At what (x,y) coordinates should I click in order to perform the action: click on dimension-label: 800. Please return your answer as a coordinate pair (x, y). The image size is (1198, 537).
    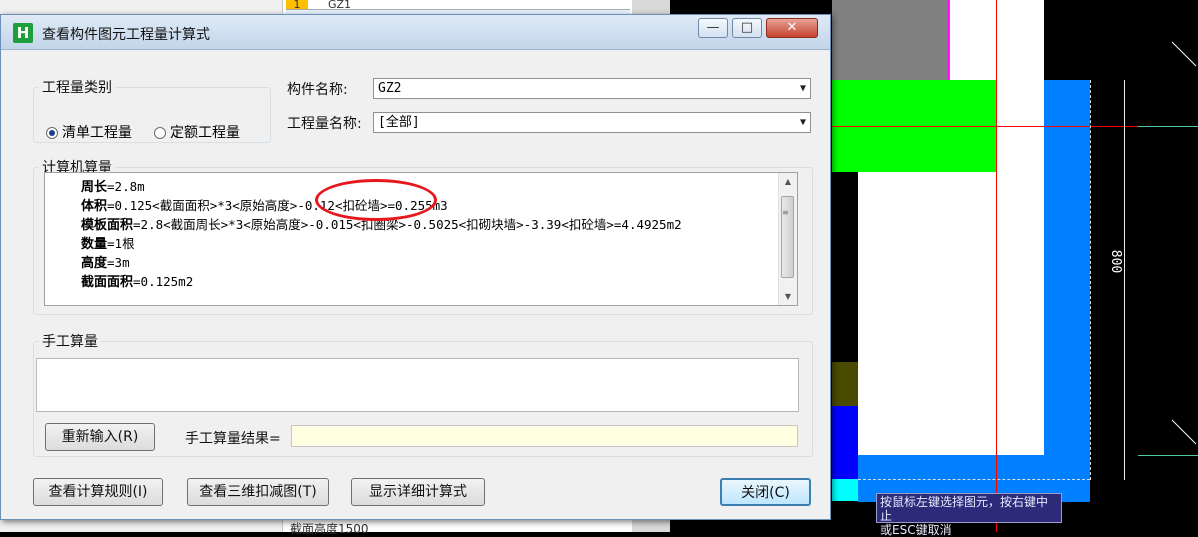
    Looking at the image, I should click on (1116, 261).